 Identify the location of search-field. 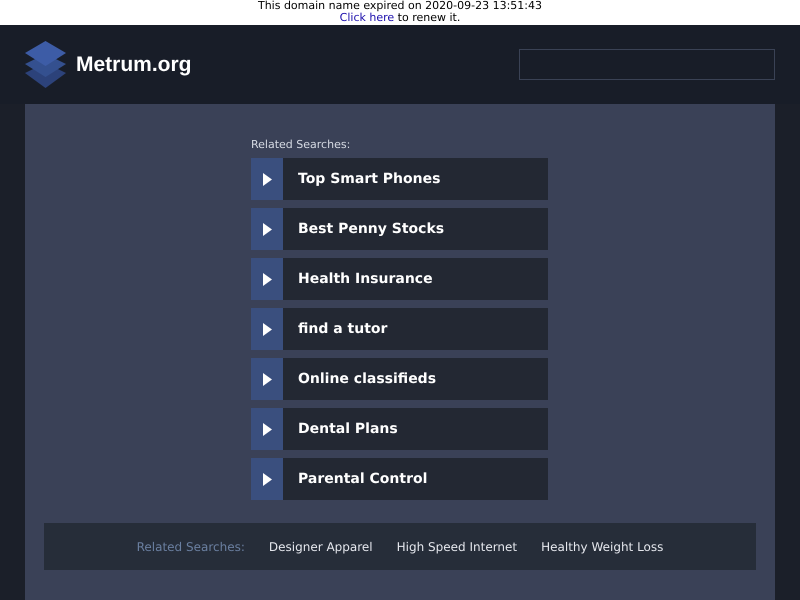
(647, 64).